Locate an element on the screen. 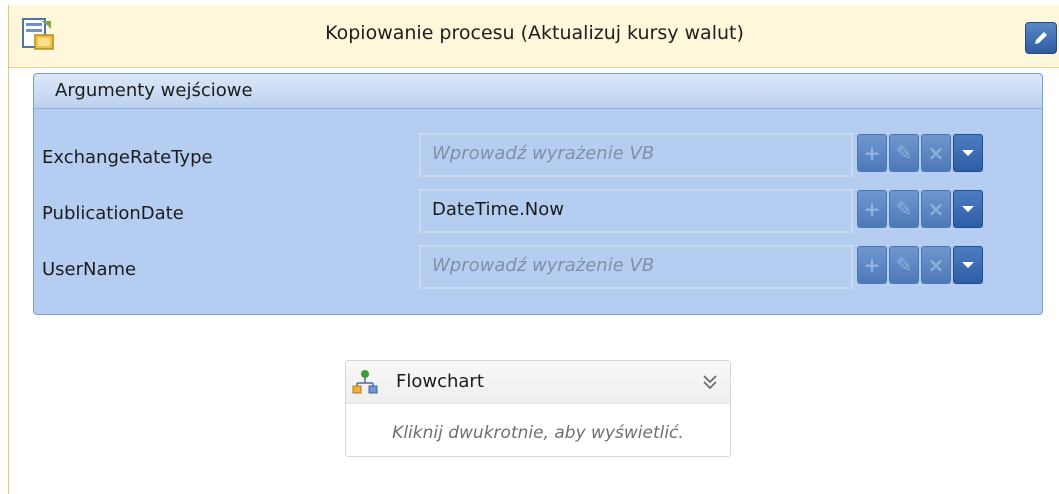 The width and height of the screenshot is (1059, 494). flowchart-icon is located at coordinates (365, 382).